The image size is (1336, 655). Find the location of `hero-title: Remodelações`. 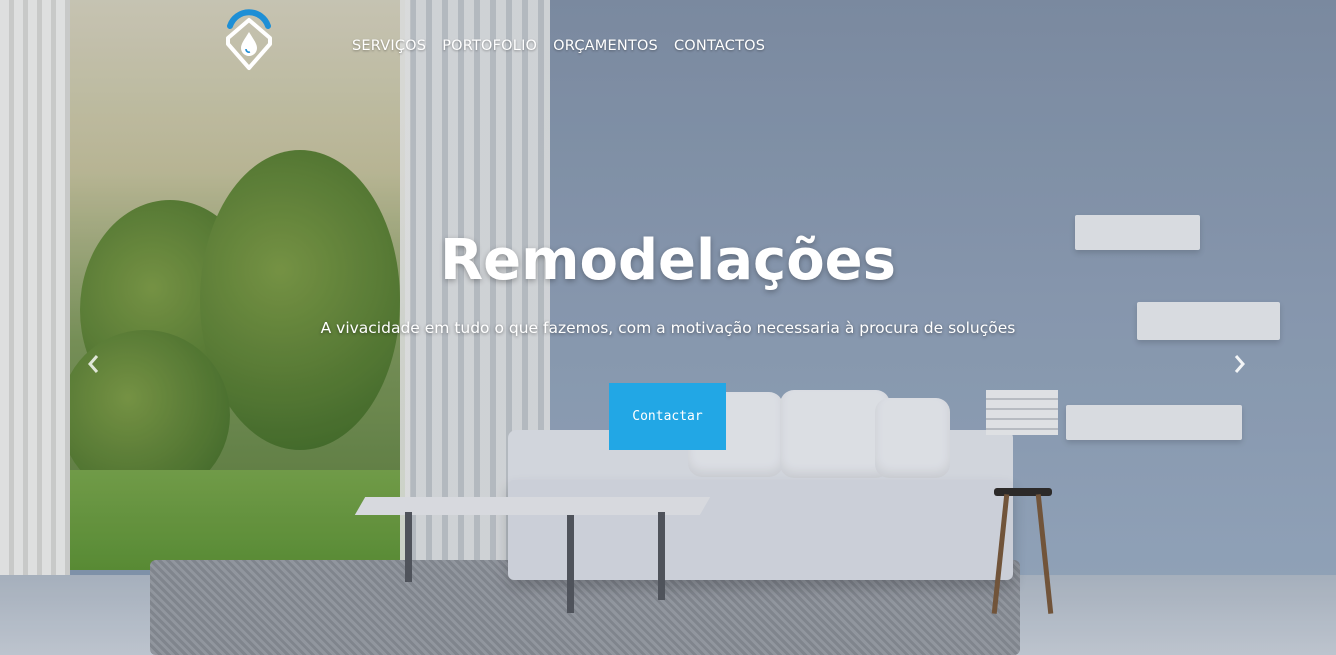

hero-title: Remodelações is located at coordinates (668, 260).